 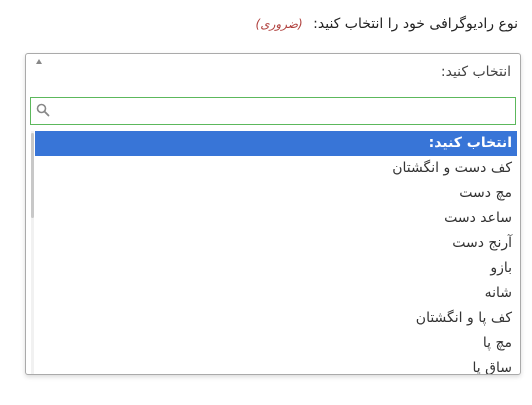 I want to click on dropdown-option: بازو, so click(x=276, y=268).